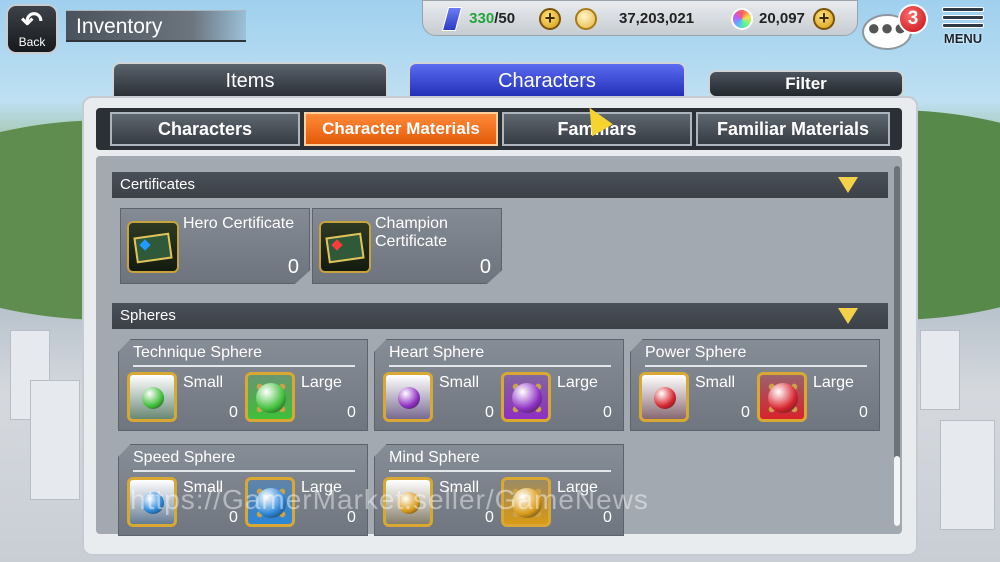  Describe the element at coordinates (499, 385) in the screenshot. I see `sphere-card: Heart Sphere Small 0 Large 0` at that location.